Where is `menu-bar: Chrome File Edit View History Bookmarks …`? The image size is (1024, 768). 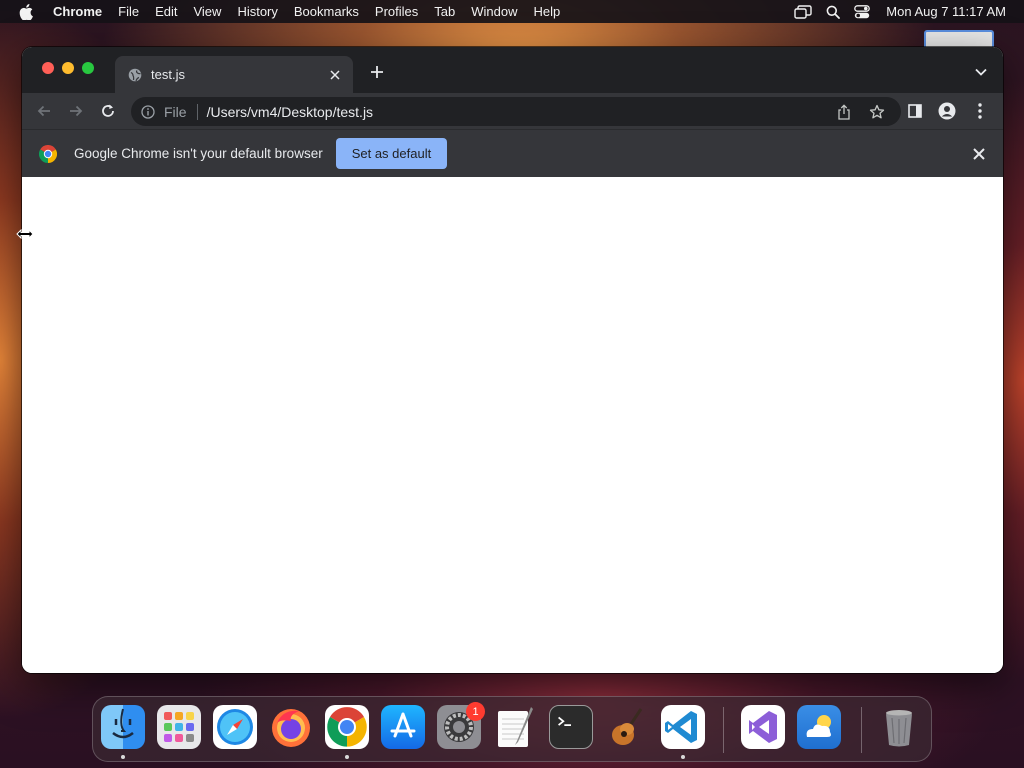 menu-bar: Chrome File Edit View History Bookmarks … is located at coordinates (512, 11).